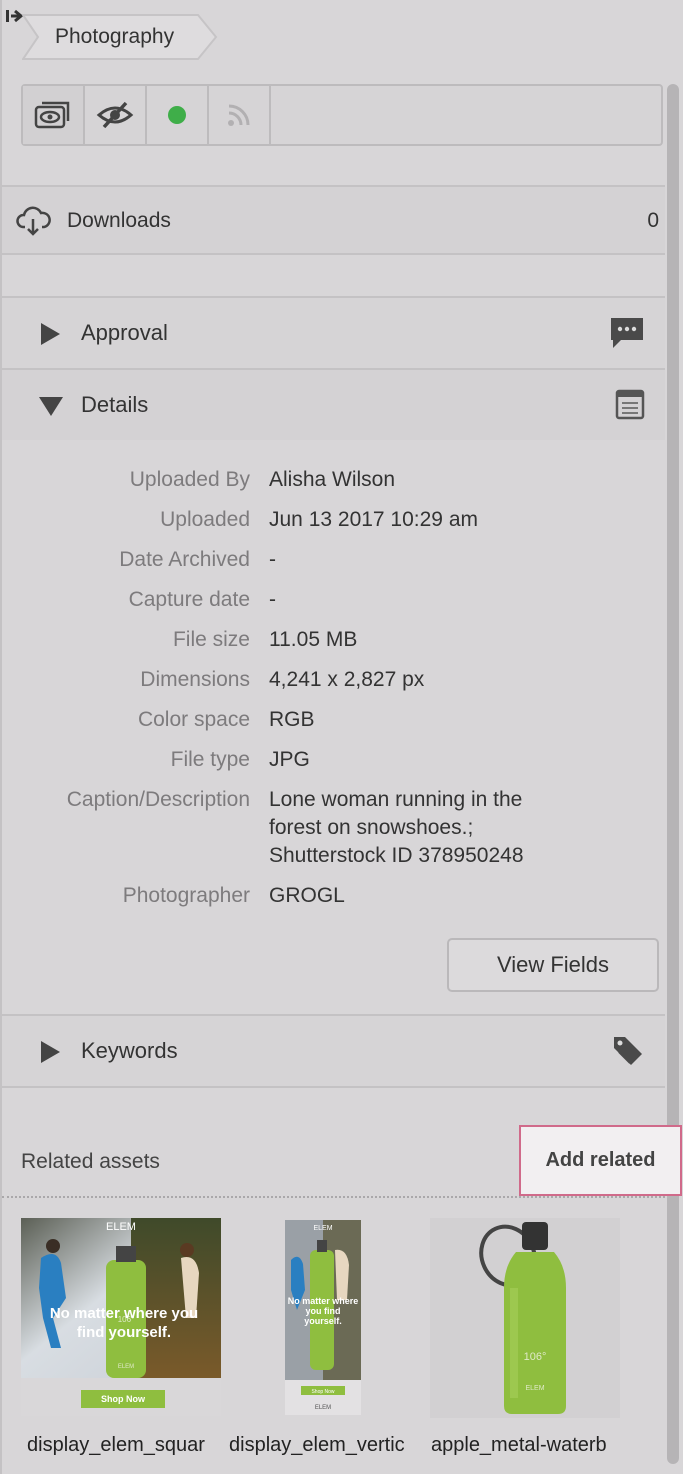 Image resolution: width=683 pixels, height=1474 pixels. What do you see at coordinates (373, 519) in the screenshot?
I see `detail-value: Jun 13 2017 10:29 am` at bounding box center [373, 519].